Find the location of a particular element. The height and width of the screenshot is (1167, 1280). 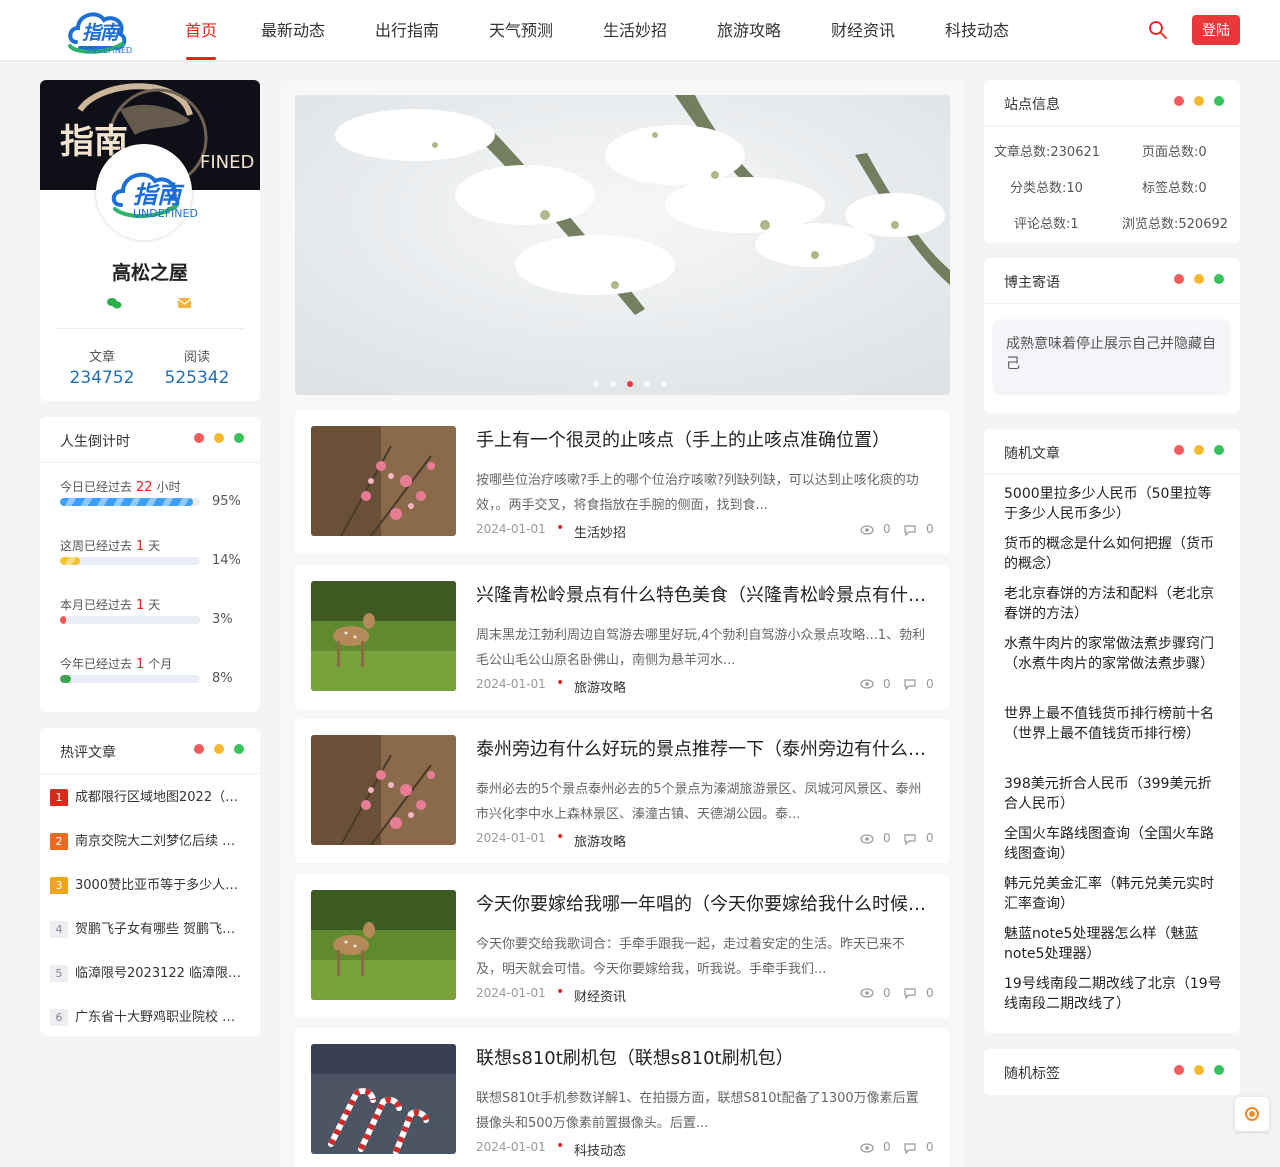

nav-item-3: 天气预测 is located at coordinates (521, 30).